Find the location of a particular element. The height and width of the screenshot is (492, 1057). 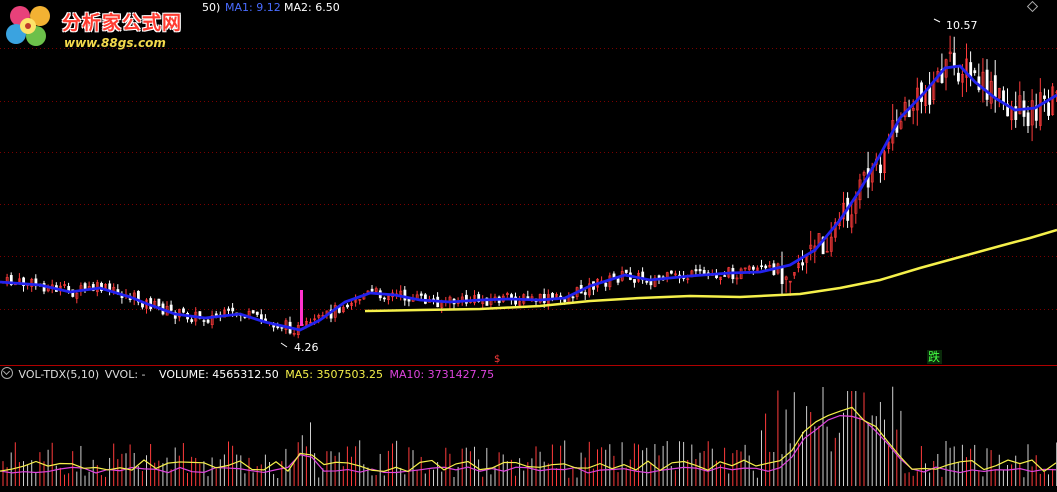

site-logo: 分析家公式网 www.88gs.com is located at coordinates (104, 27).